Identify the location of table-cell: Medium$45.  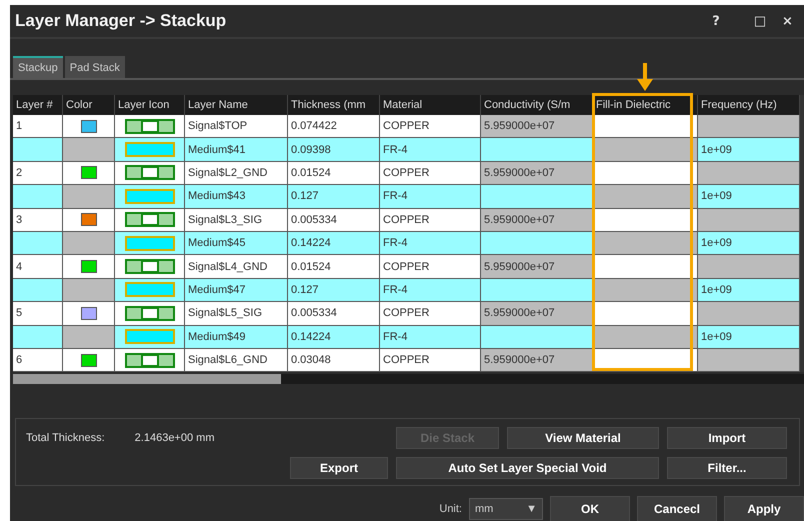
(236, 244).